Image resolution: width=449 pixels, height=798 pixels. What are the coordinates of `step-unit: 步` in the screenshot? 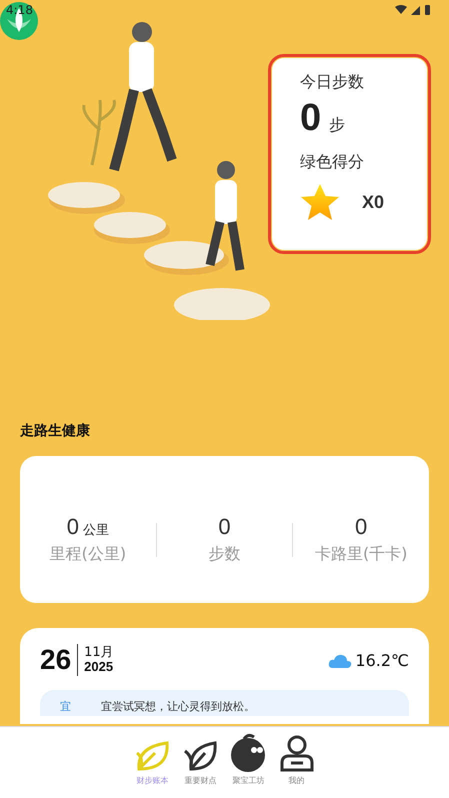 It's located at (337, 125).